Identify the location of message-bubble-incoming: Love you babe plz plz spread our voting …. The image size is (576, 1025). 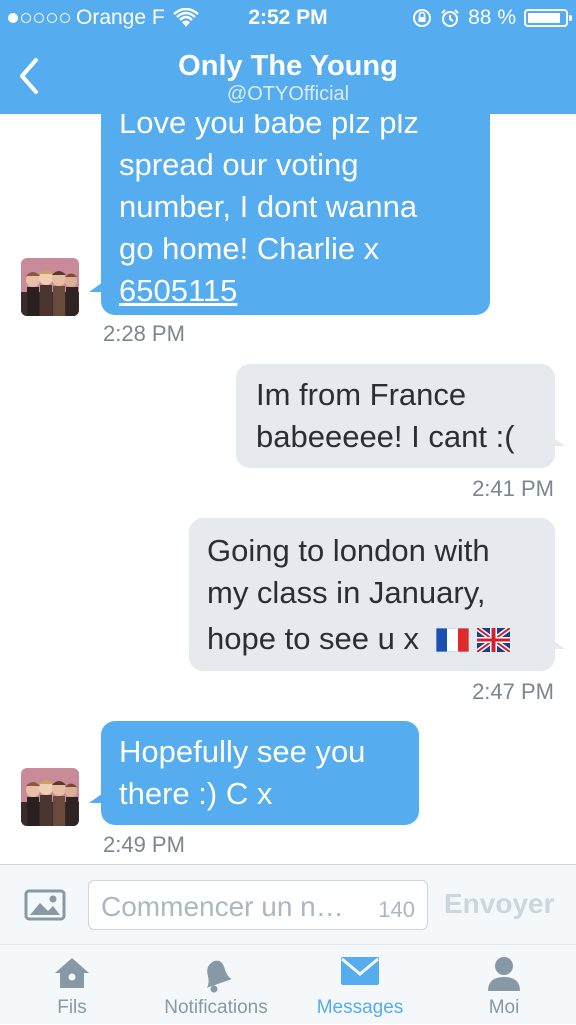
(295, 214).